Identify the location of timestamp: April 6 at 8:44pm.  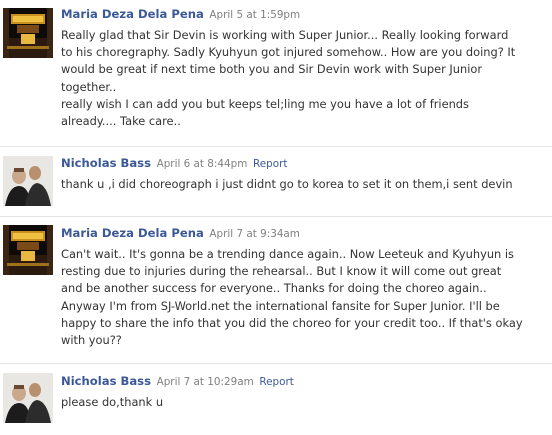
(202, 164).